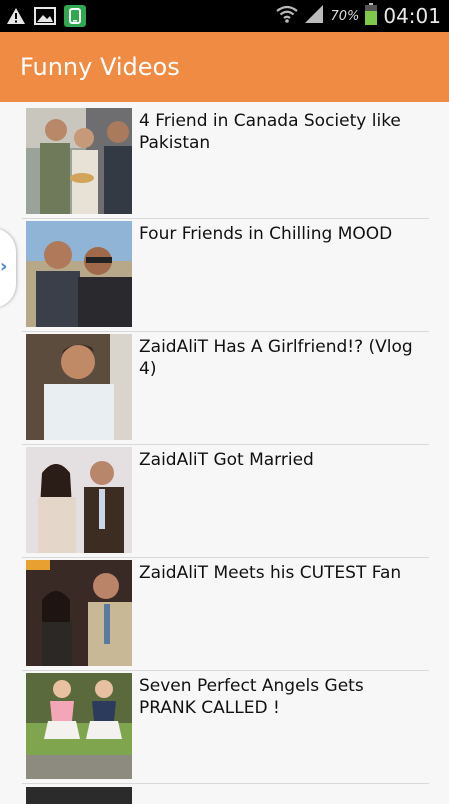 Image resolution: width=449 pixels, height=804 pixels. Describe the element at coordinates (4, 266) in the screenshot. I see `chevron-right-icon: ›` at that location.